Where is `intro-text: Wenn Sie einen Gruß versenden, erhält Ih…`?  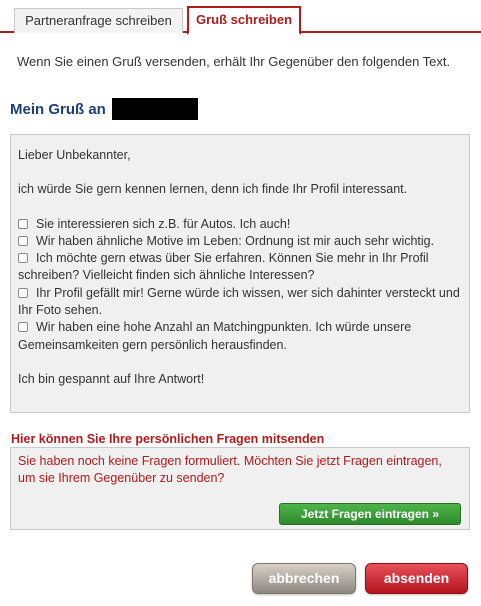 intro-text: Wenn Sie einen Gruß versenden, erhält Ih… is located at coordinates (234, 61).